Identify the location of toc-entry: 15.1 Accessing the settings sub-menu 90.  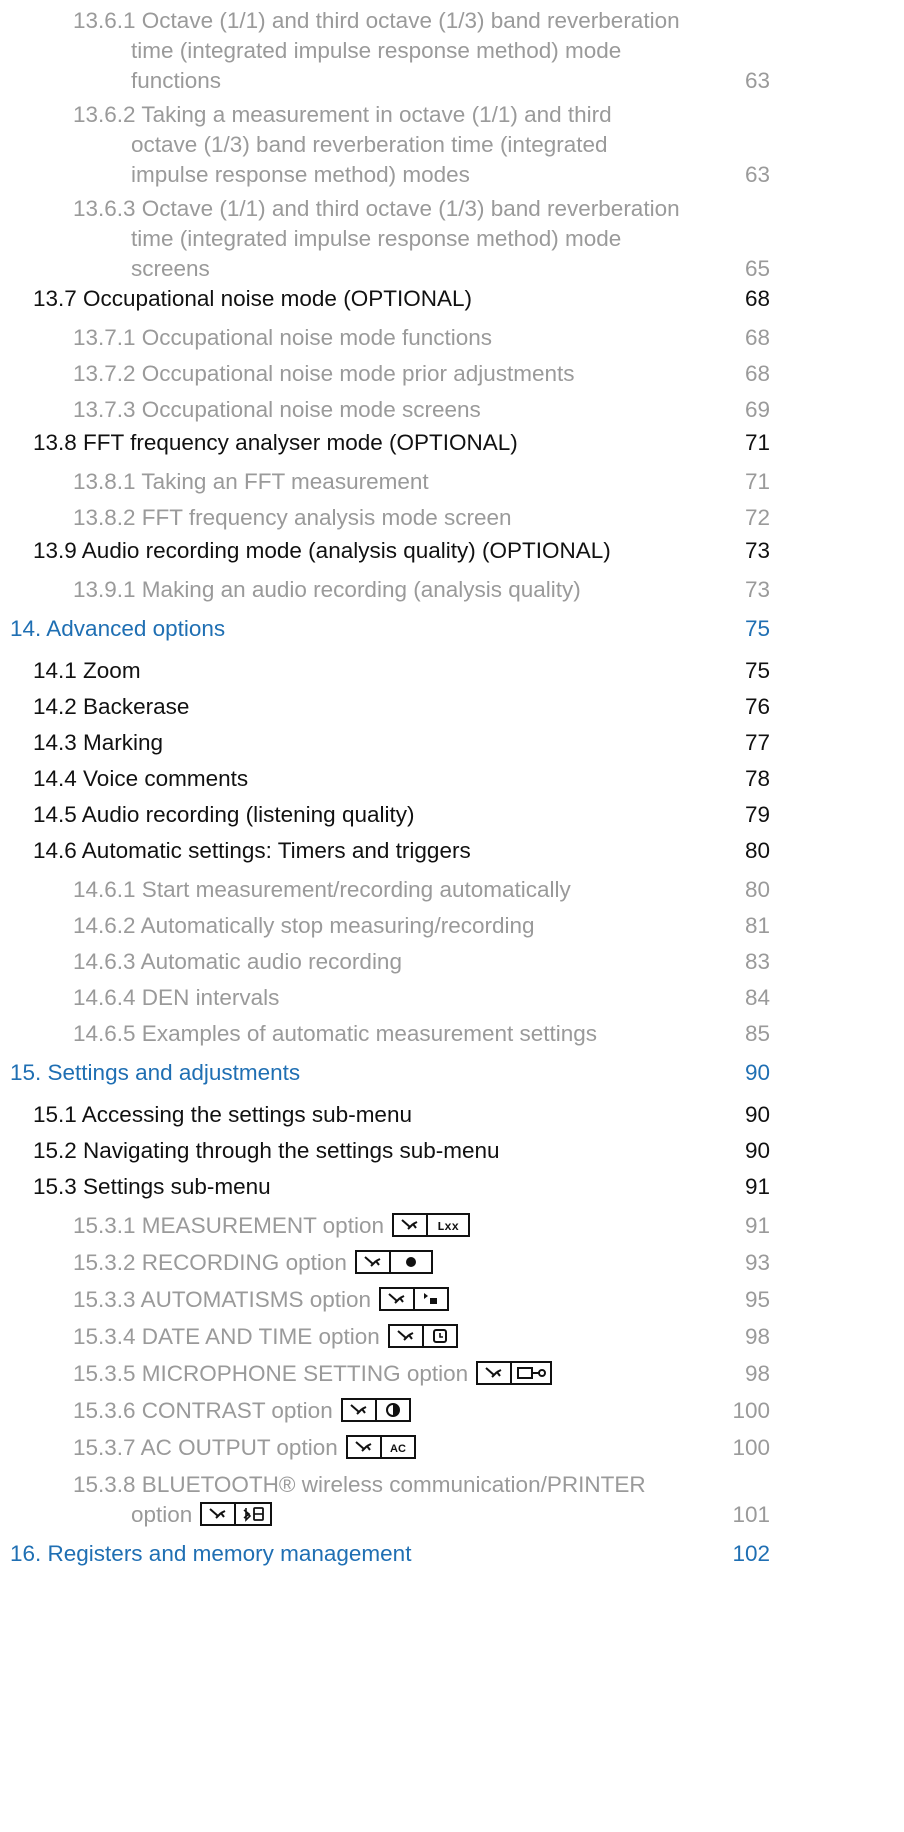
(452, 1115).